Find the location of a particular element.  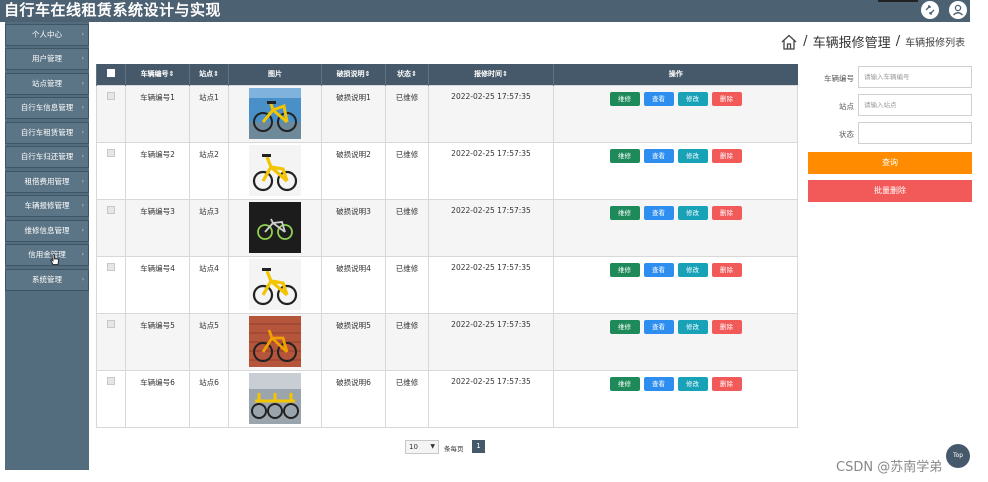

sidebar-item-maintenance: 维修信息管理 › is located at coordinates (47, 231).